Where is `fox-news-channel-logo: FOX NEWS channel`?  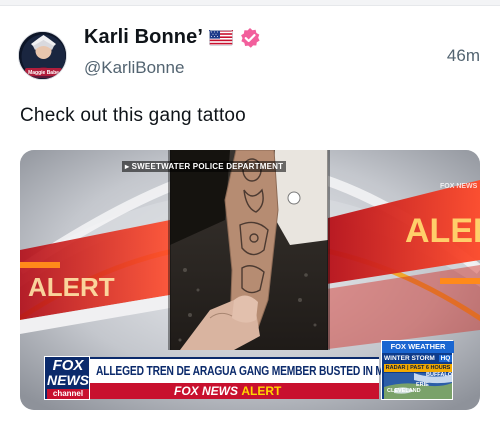 fox-news-channel-logo: FOX NEWS channel is located at coordinates (67, 378).